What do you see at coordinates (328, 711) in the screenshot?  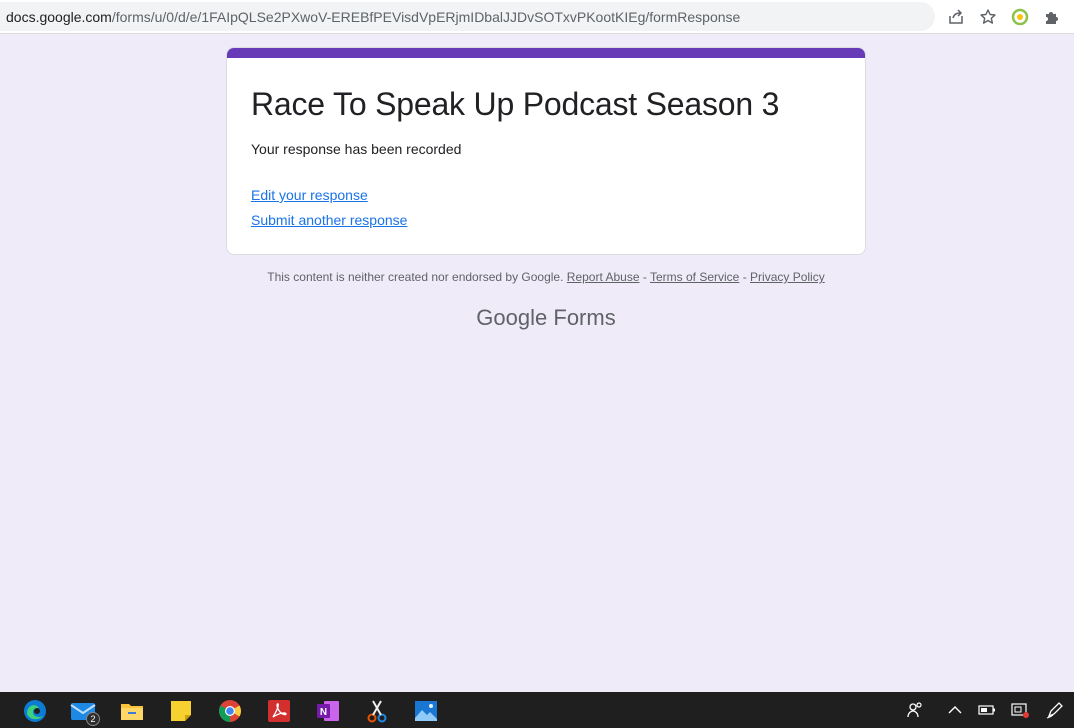 I see `onenote-icon: N` at bounding box center [328, 711].